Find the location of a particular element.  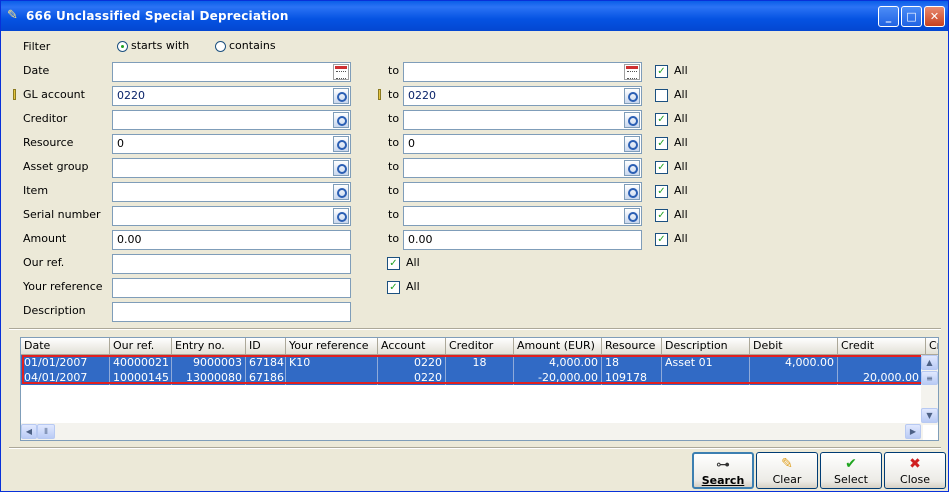

horizontal-scrollbar: ◀ ⦀ ▶ is located at coordinates (472, 431).